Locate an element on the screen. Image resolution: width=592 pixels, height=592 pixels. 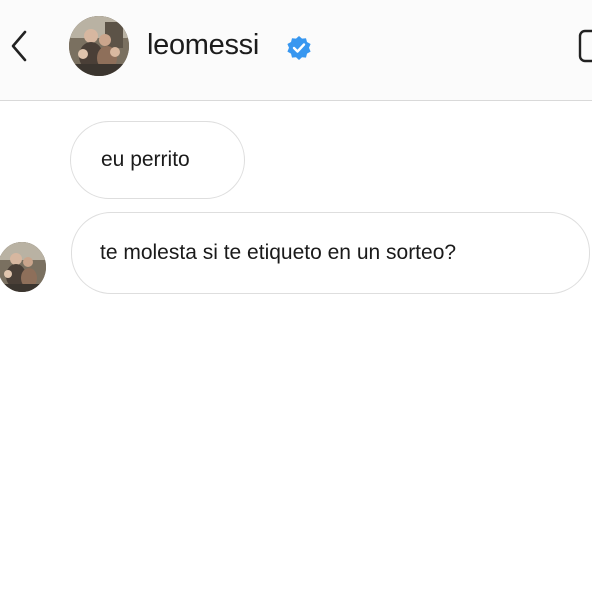
info-icon is located at coordinates (585, 46).